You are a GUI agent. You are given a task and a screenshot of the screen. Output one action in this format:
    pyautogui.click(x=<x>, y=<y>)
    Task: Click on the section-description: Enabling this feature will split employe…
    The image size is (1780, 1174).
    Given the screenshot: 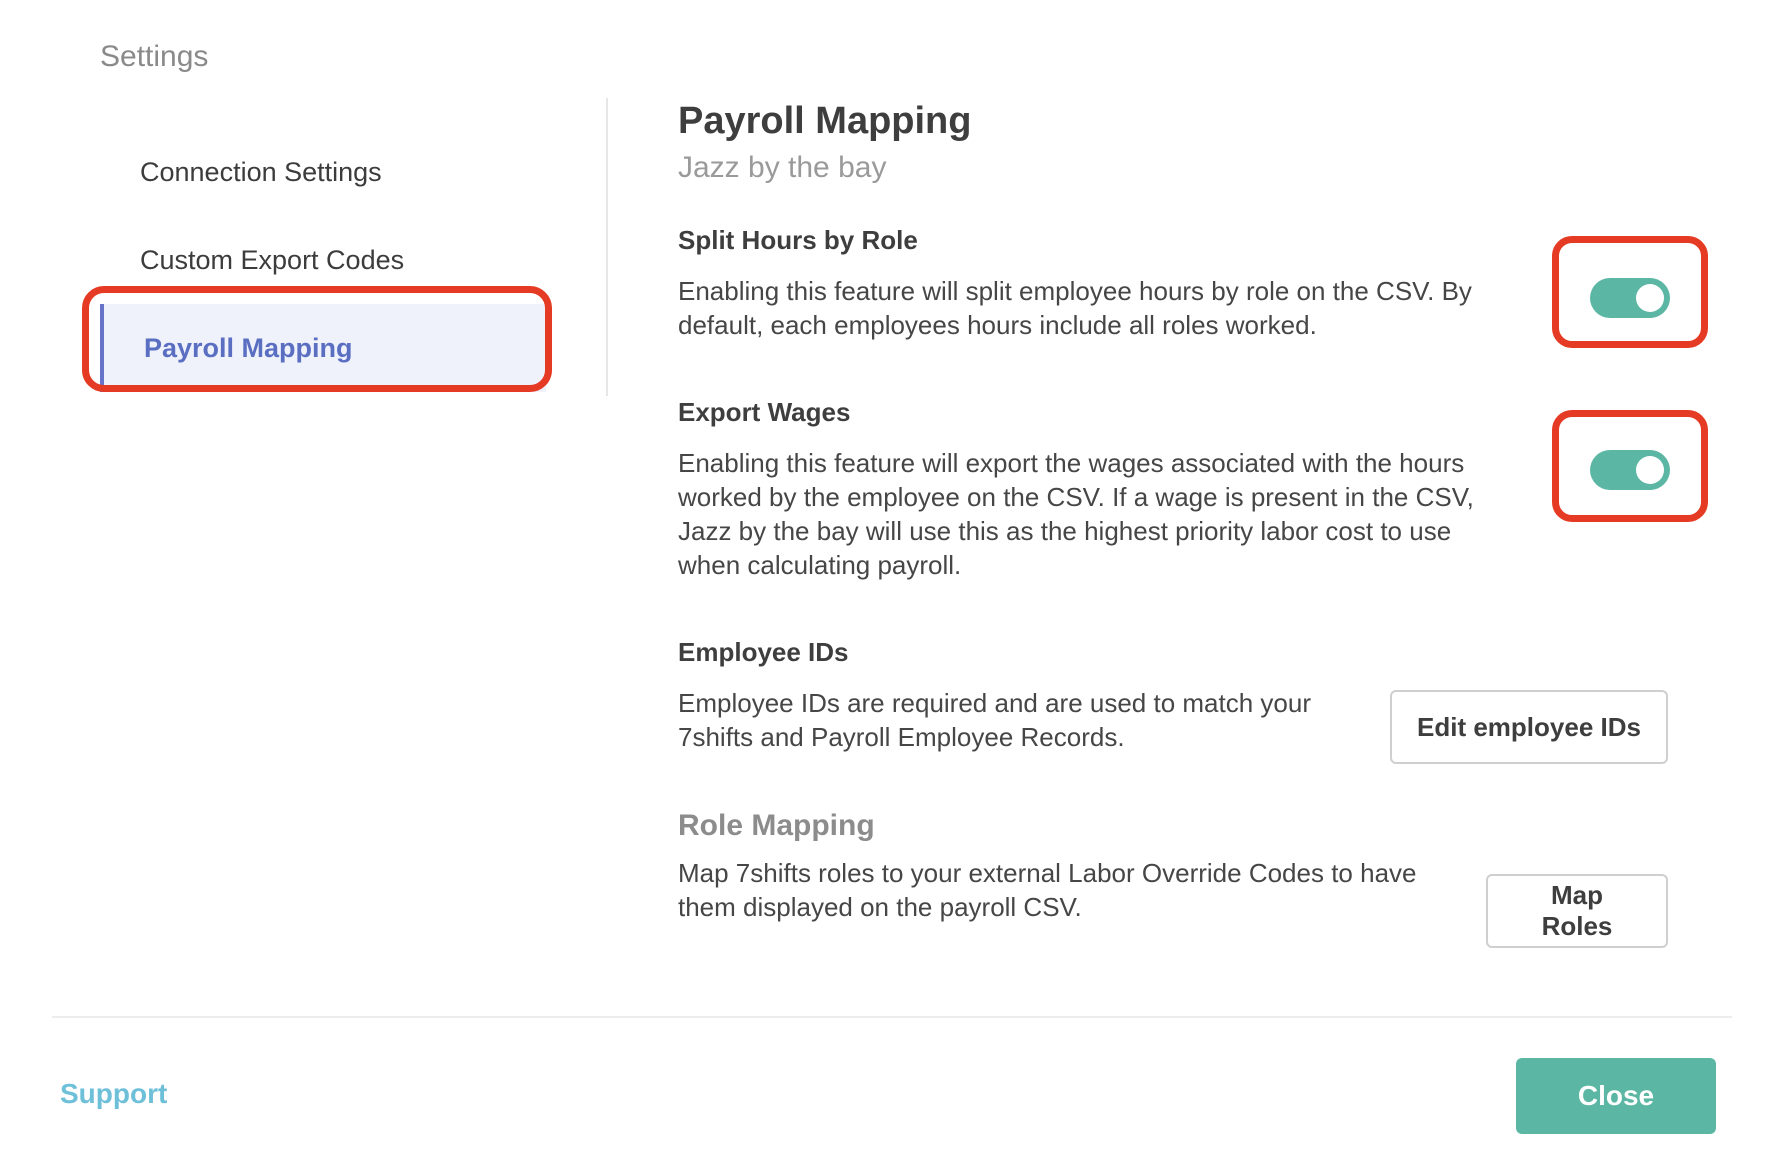 What is the action you would take?
    pyautogui.click(x=1075, y=308)
    